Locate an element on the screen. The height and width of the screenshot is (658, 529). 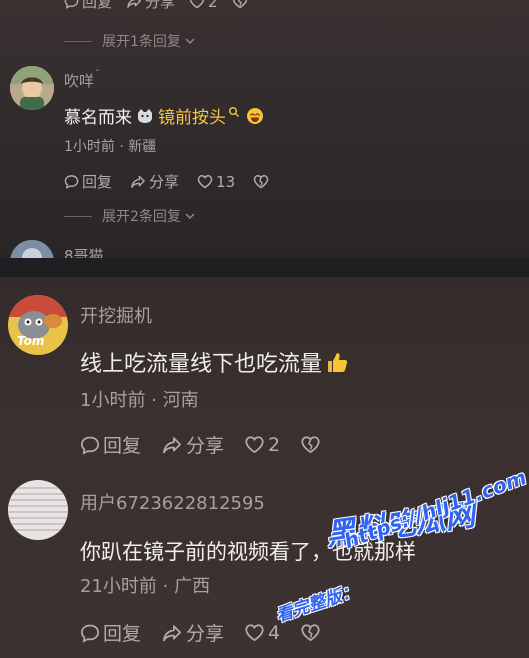
comment-meta: 1小时前 · 新疆 is located at coordinates (110, 147).